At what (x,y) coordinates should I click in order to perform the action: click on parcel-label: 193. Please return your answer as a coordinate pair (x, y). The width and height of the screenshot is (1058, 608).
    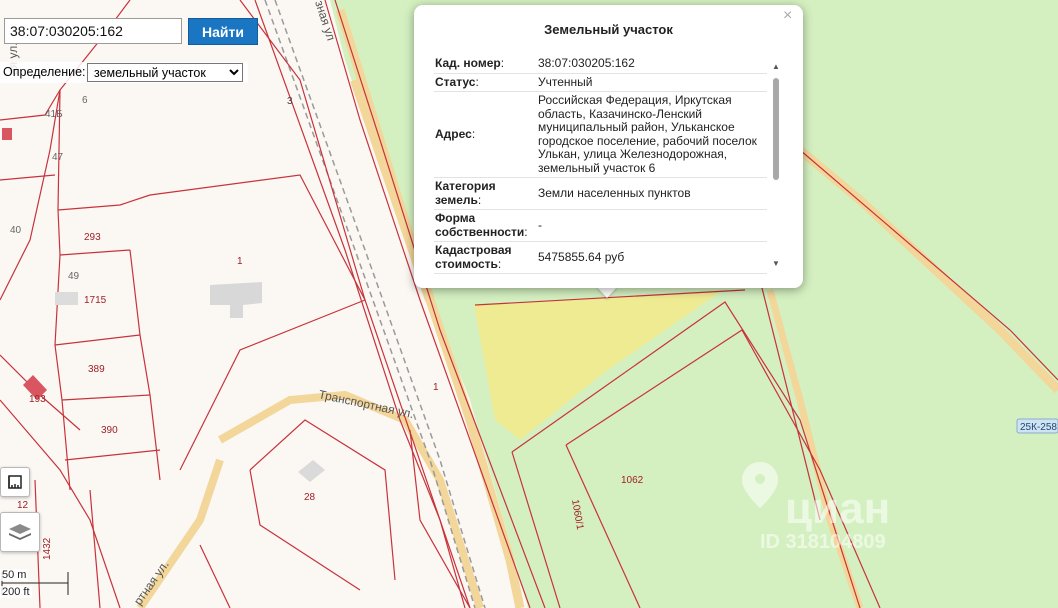
    Looking at the image, I should click on (37, 399).